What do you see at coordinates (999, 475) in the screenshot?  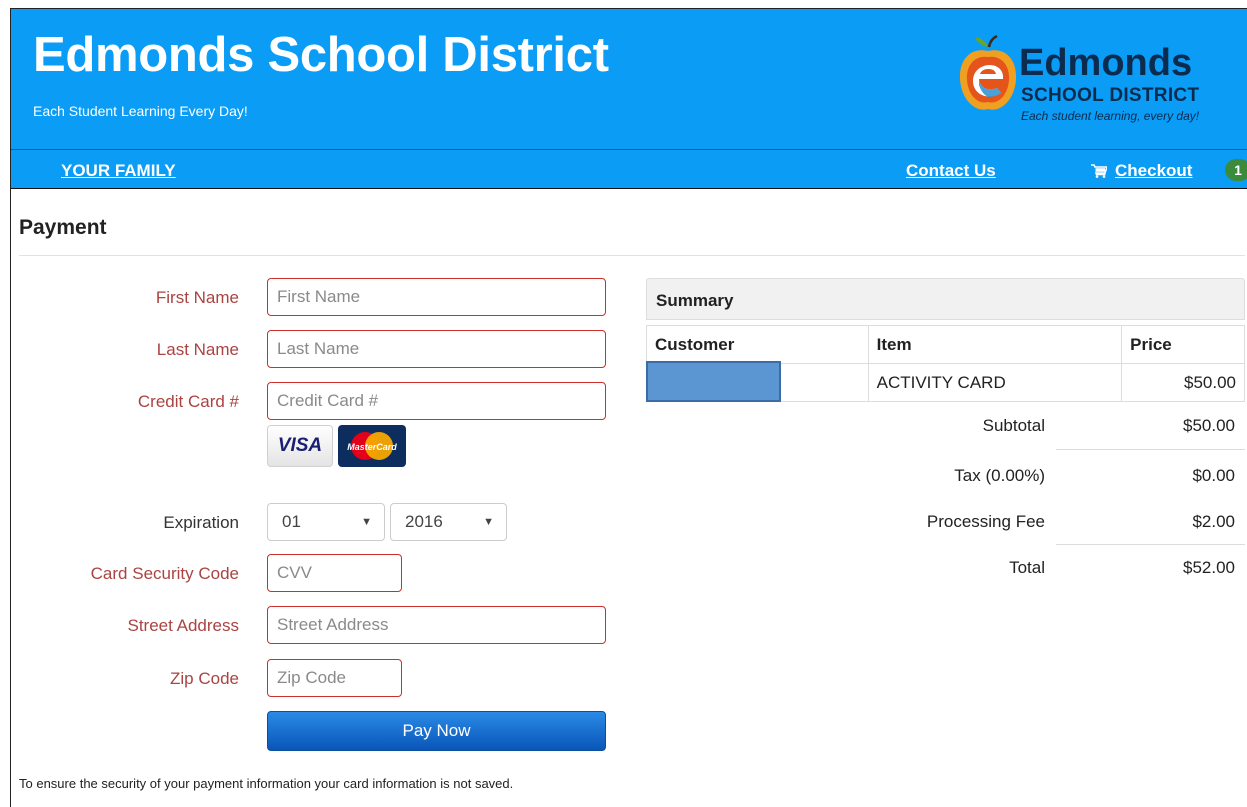 I see `tax-label: Tax (0.00%)` at bounding box center [999, 475].